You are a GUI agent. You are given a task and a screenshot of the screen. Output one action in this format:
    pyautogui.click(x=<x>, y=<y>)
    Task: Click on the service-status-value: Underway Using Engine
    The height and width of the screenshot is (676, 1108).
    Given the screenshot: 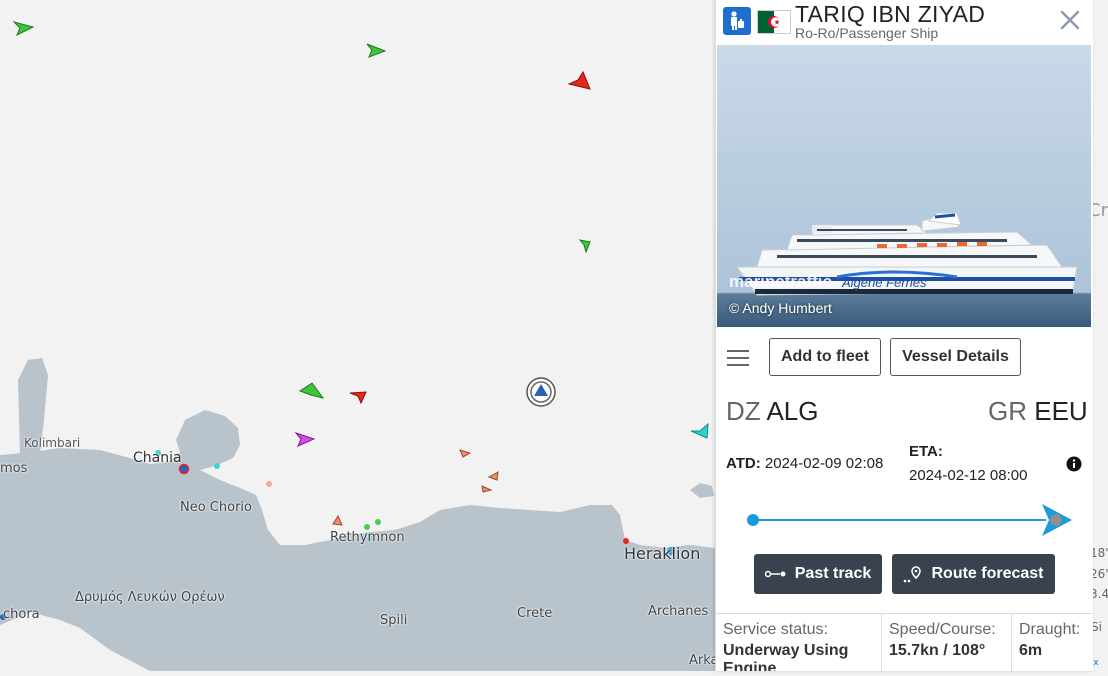 What is the action you would take?
    pyautogui.click(x=786, y=656)
    